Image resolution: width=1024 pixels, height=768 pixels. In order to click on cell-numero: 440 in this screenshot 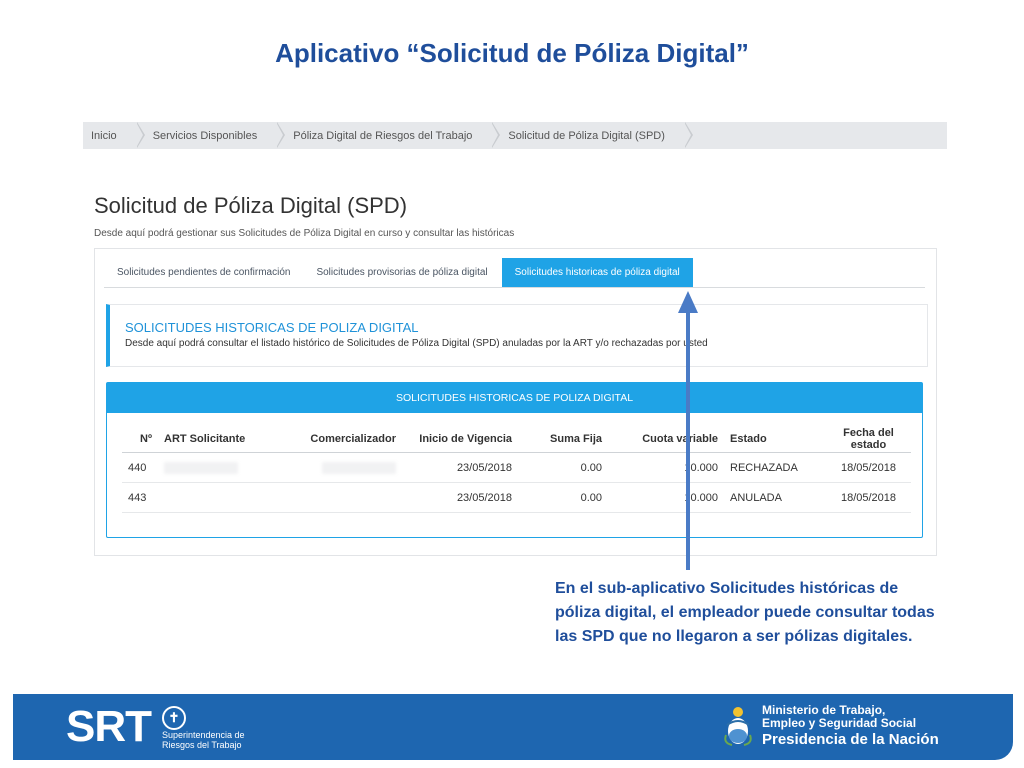, I will do `click(140, 467)`.